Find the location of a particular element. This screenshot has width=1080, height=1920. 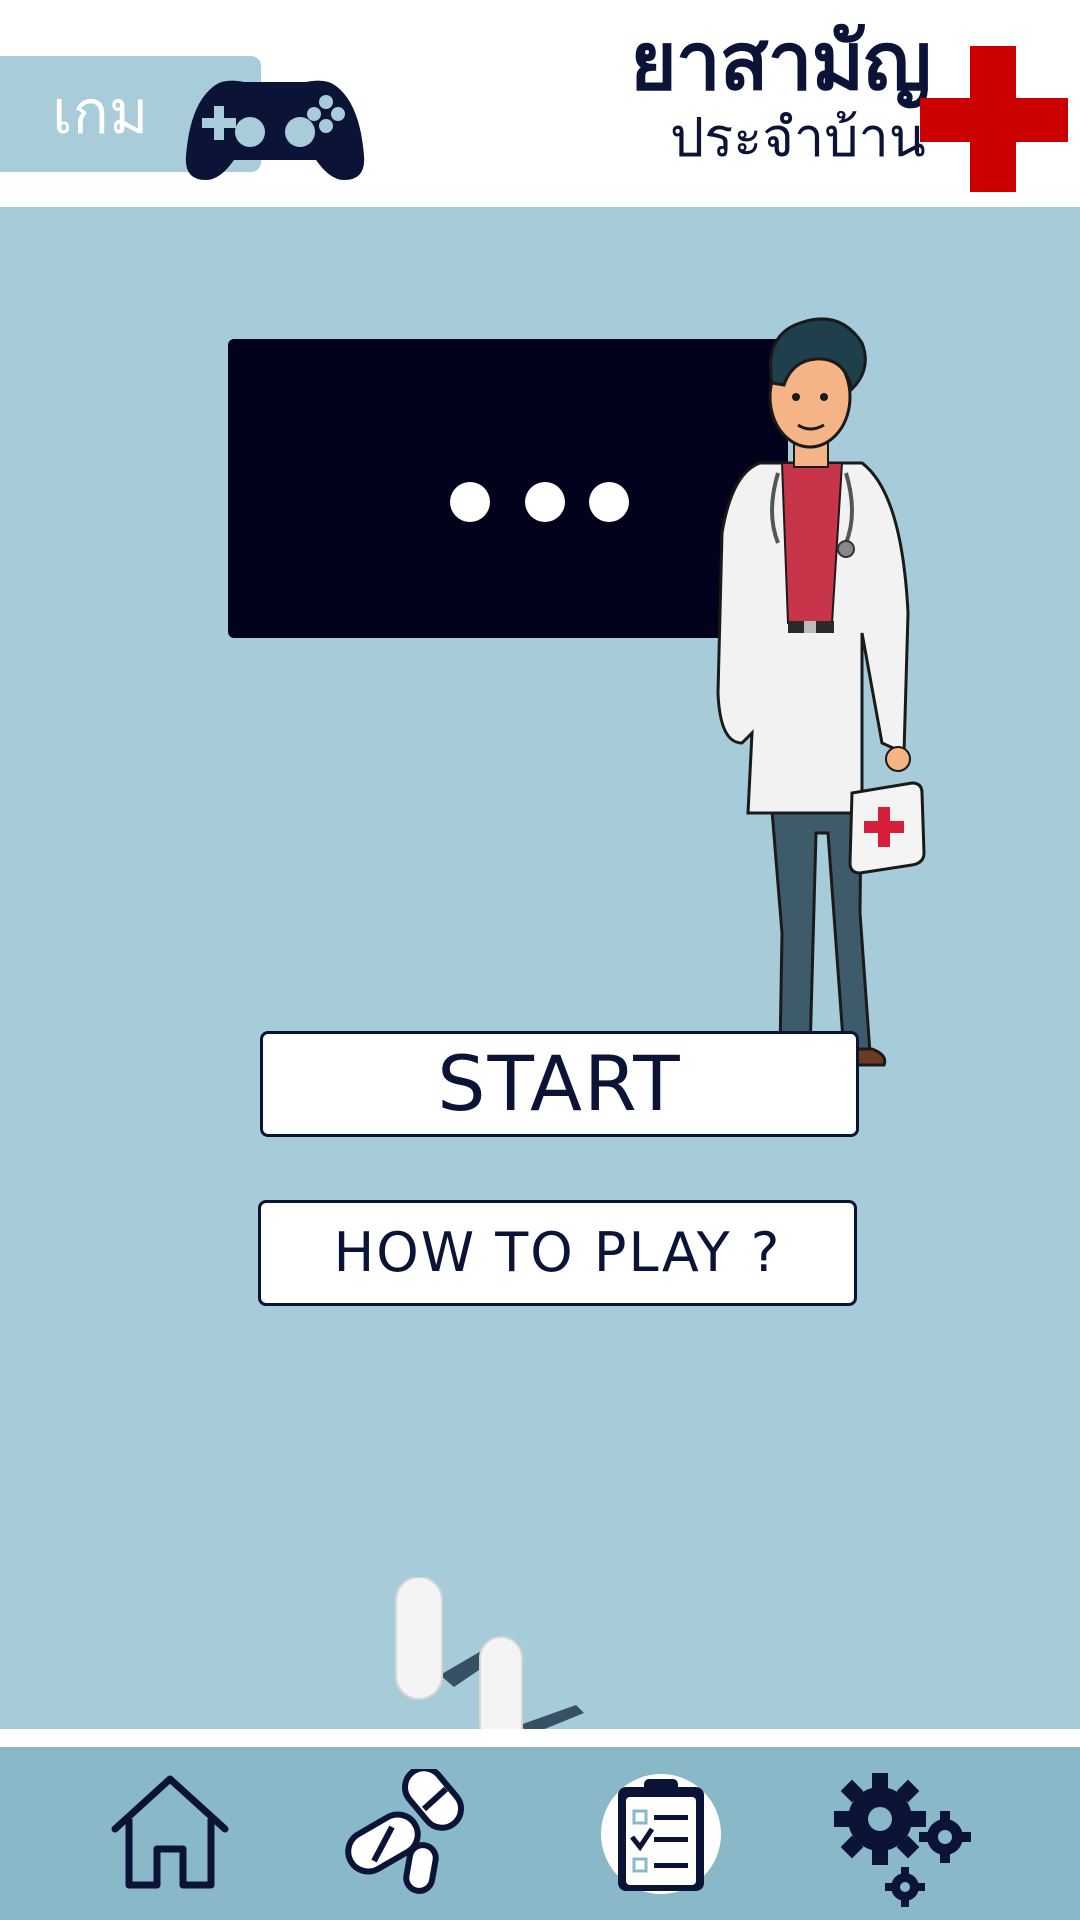

pills-icon is located at coordinates (404, 1829).